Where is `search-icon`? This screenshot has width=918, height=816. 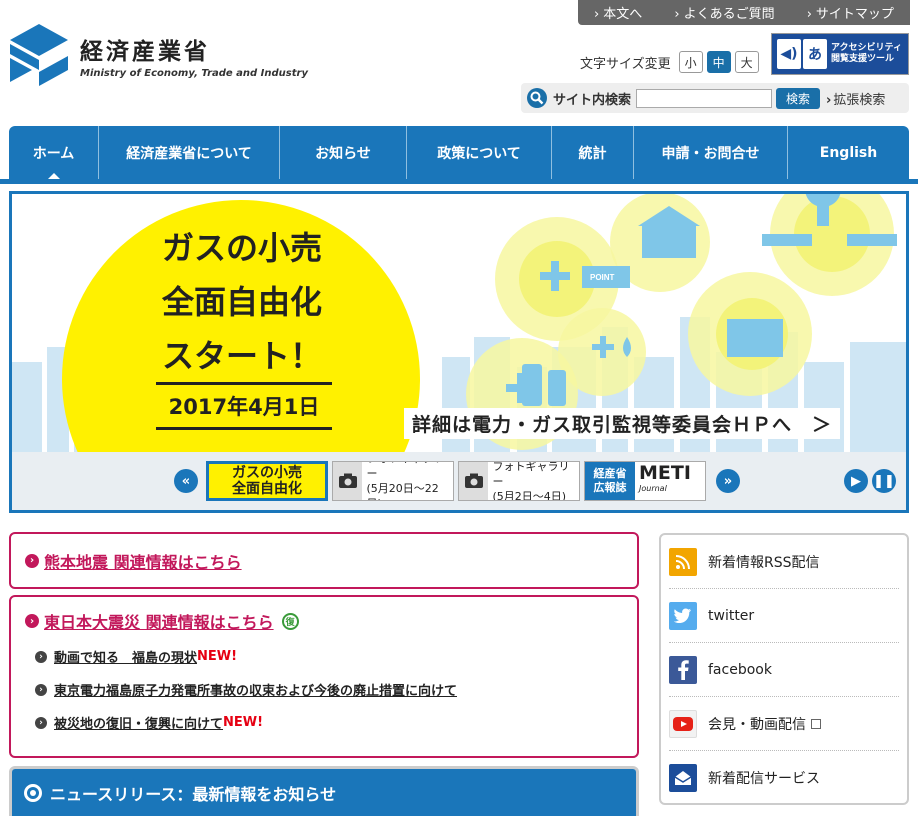
search-icon is located at coordinates (537, 98).